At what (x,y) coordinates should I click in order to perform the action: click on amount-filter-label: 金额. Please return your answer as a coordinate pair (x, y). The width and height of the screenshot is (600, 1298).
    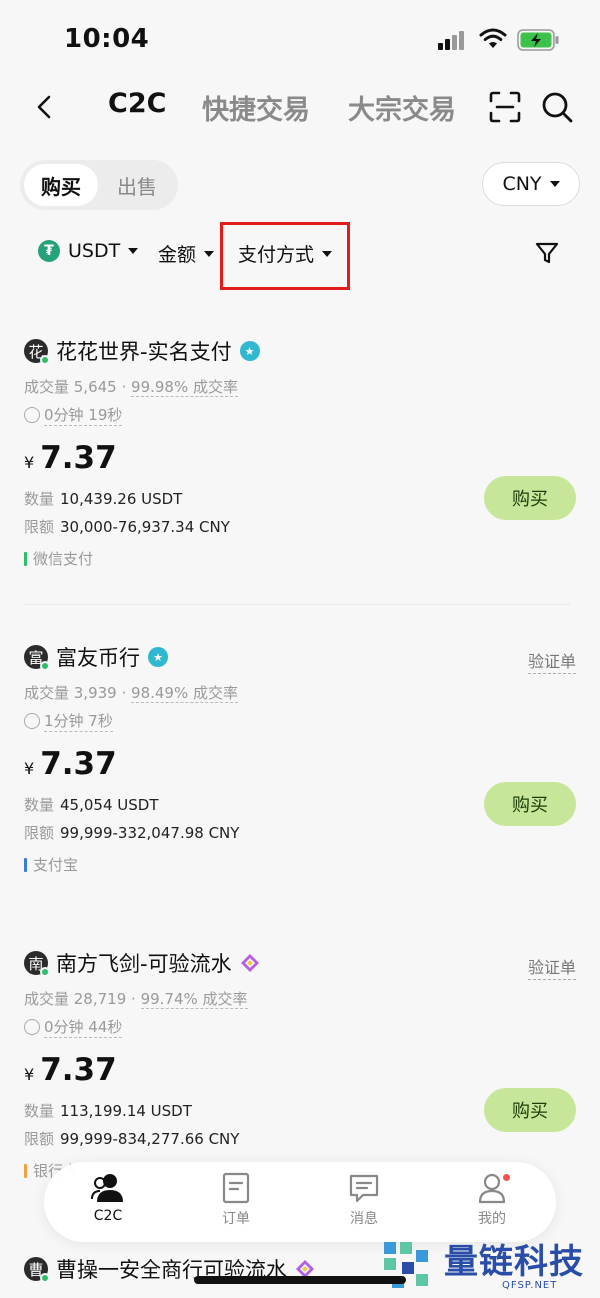
    Looking at the image, I should click on (177, 255).